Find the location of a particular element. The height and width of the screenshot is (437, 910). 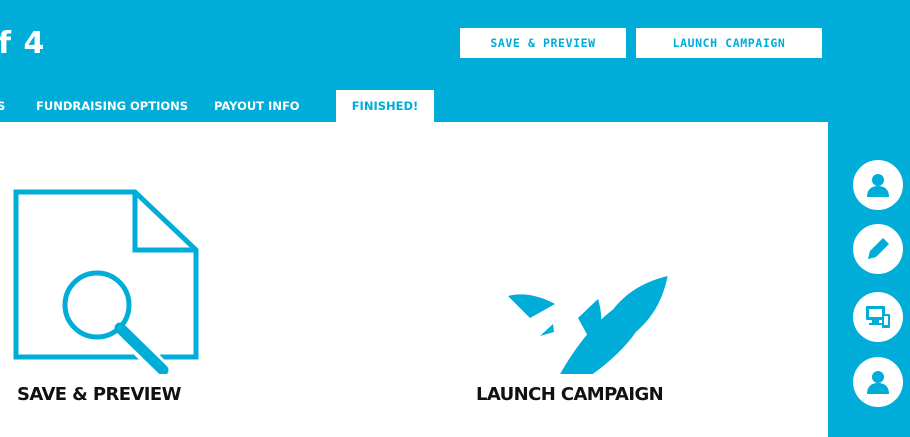

devices-icon is located at coordinates (878, 317).